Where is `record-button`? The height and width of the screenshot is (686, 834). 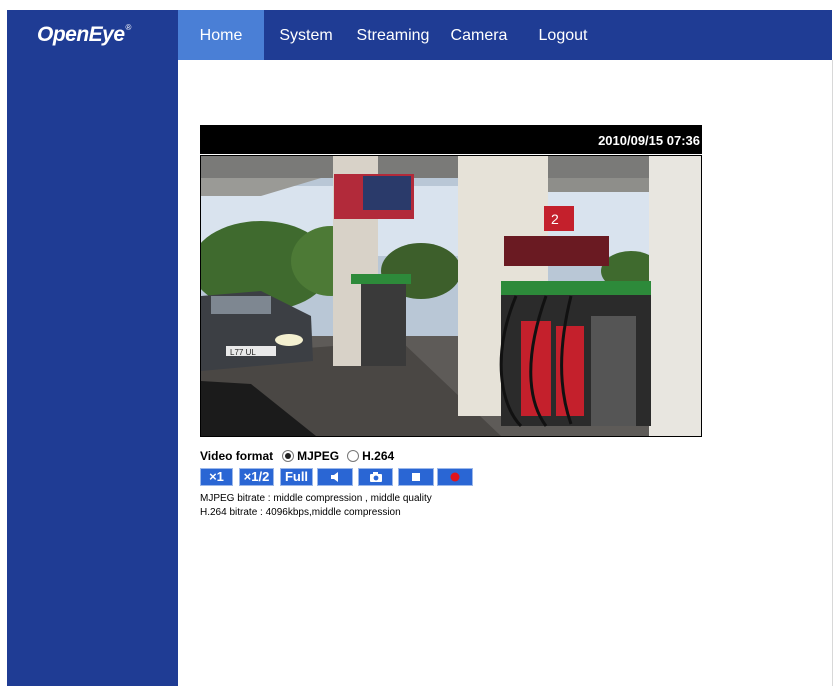 record-button is located at coordinates (455, 477).